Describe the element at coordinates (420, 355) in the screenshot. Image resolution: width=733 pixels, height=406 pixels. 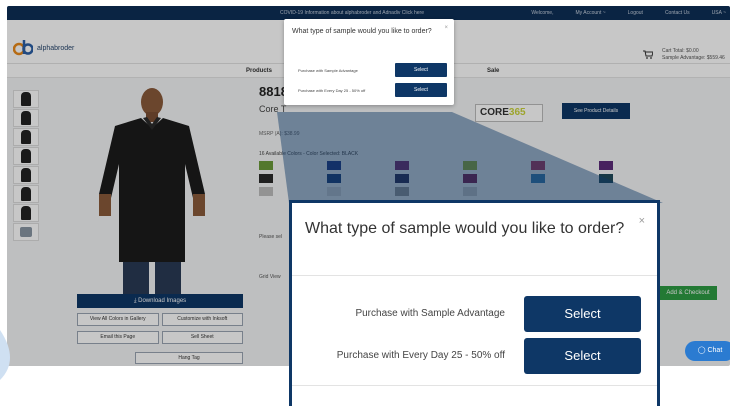
I see `option-label: Purchase with Every Day 25 - 50% off` at that location.